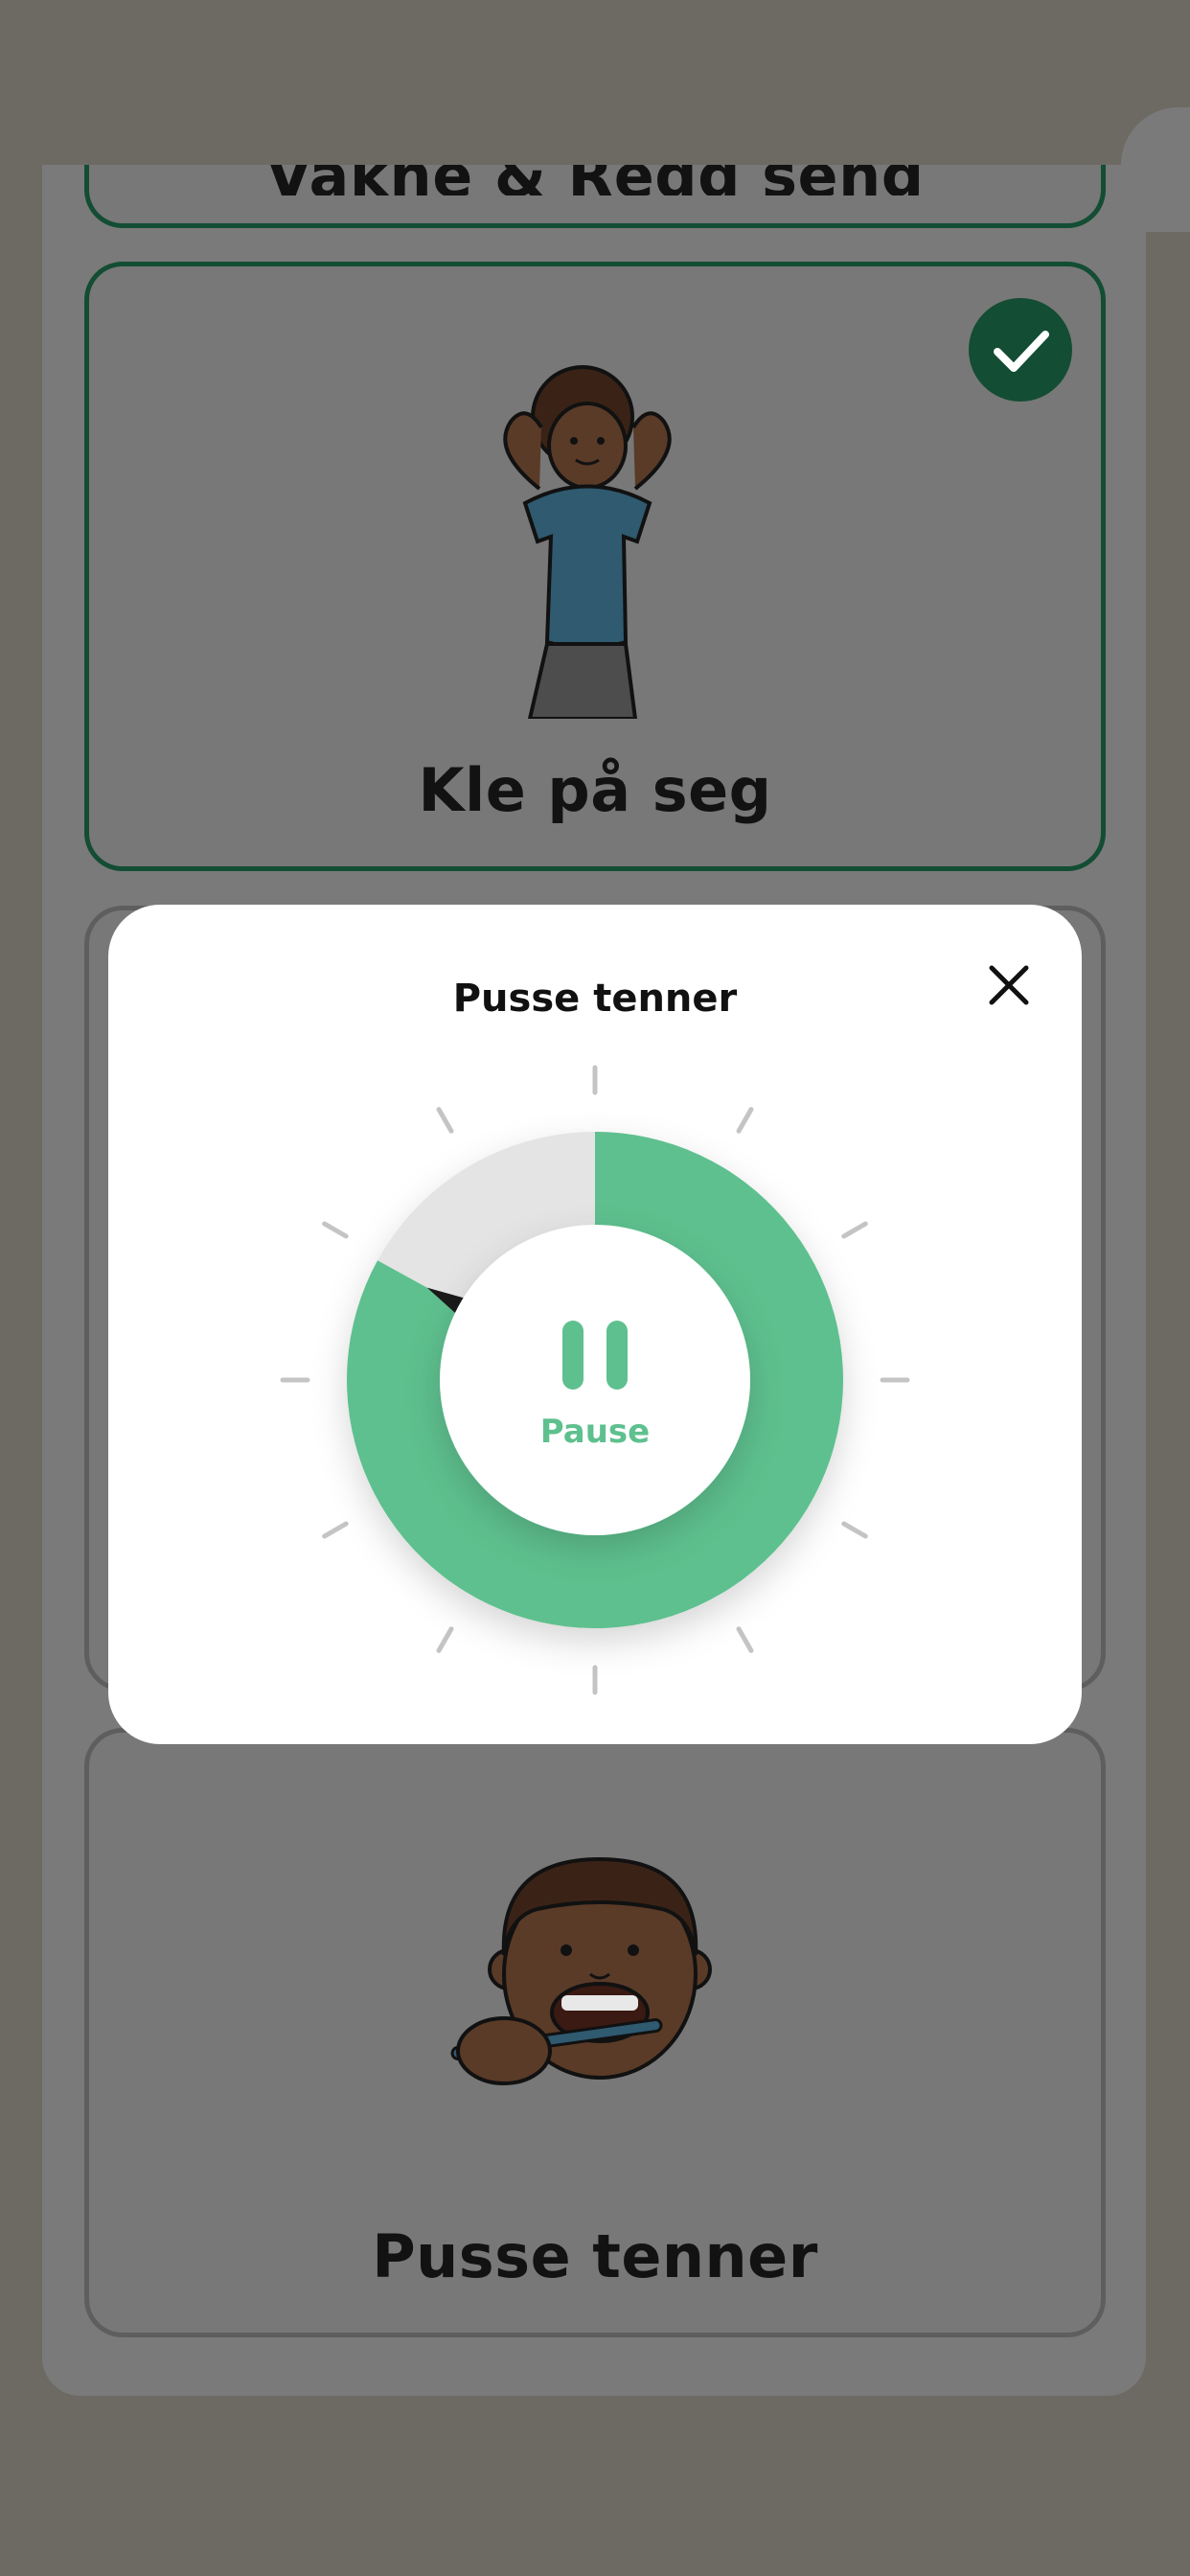  What do you see at coordinates (581, 1970) in the screenshot?
I see `boy-brushing-teeth-illustration` at bounding box center [581, 1970].